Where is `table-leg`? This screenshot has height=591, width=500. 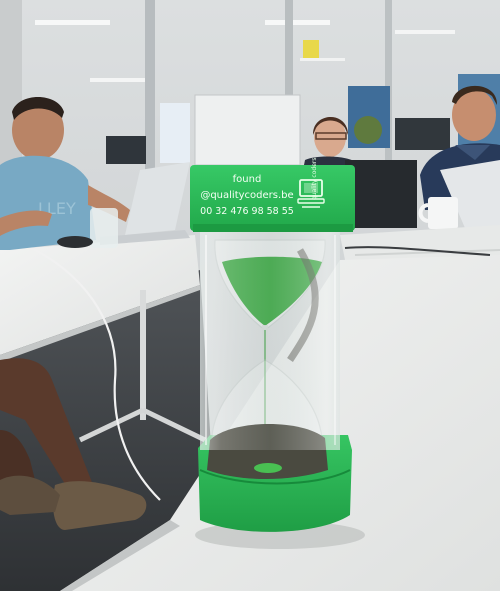 table-leg is located at coordinates (143, 355).